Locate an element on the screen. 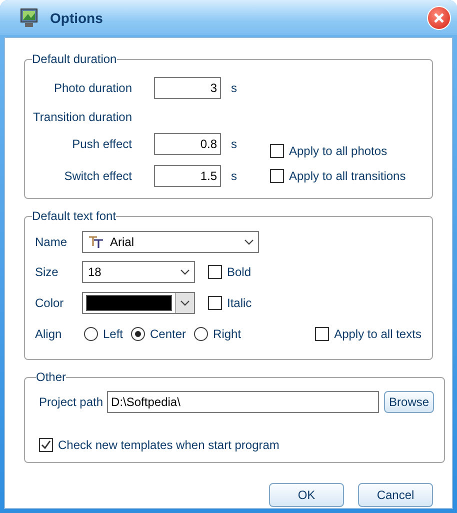  radio-label: Center is located at coordinates (168, 334).